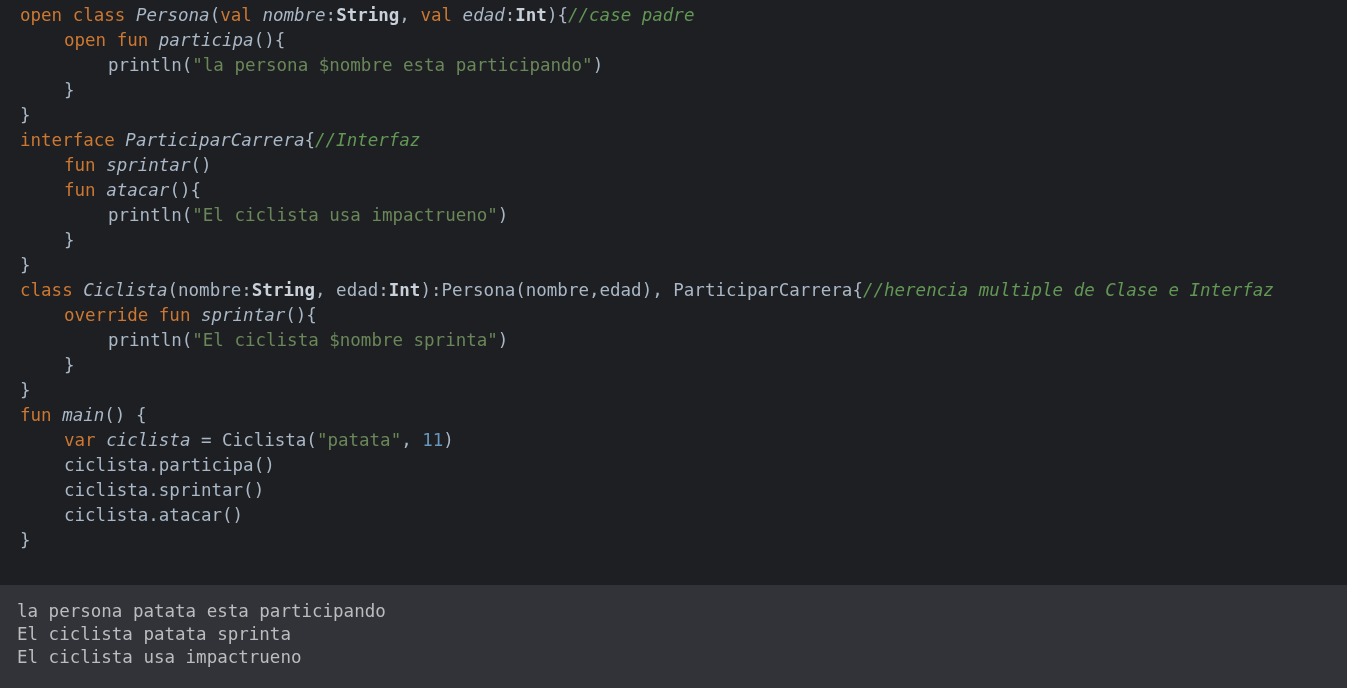 The image size is (1347, 688). What do you see at coordinates (175, 40) in the screenshot?
I see `code-line: open fun participa(){` at bounding box center [175, 40].